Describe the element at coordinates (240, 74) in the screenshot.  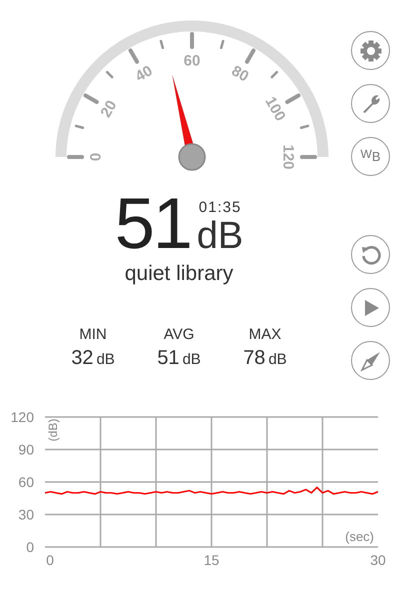
I see `scale-label: 80` at that location.